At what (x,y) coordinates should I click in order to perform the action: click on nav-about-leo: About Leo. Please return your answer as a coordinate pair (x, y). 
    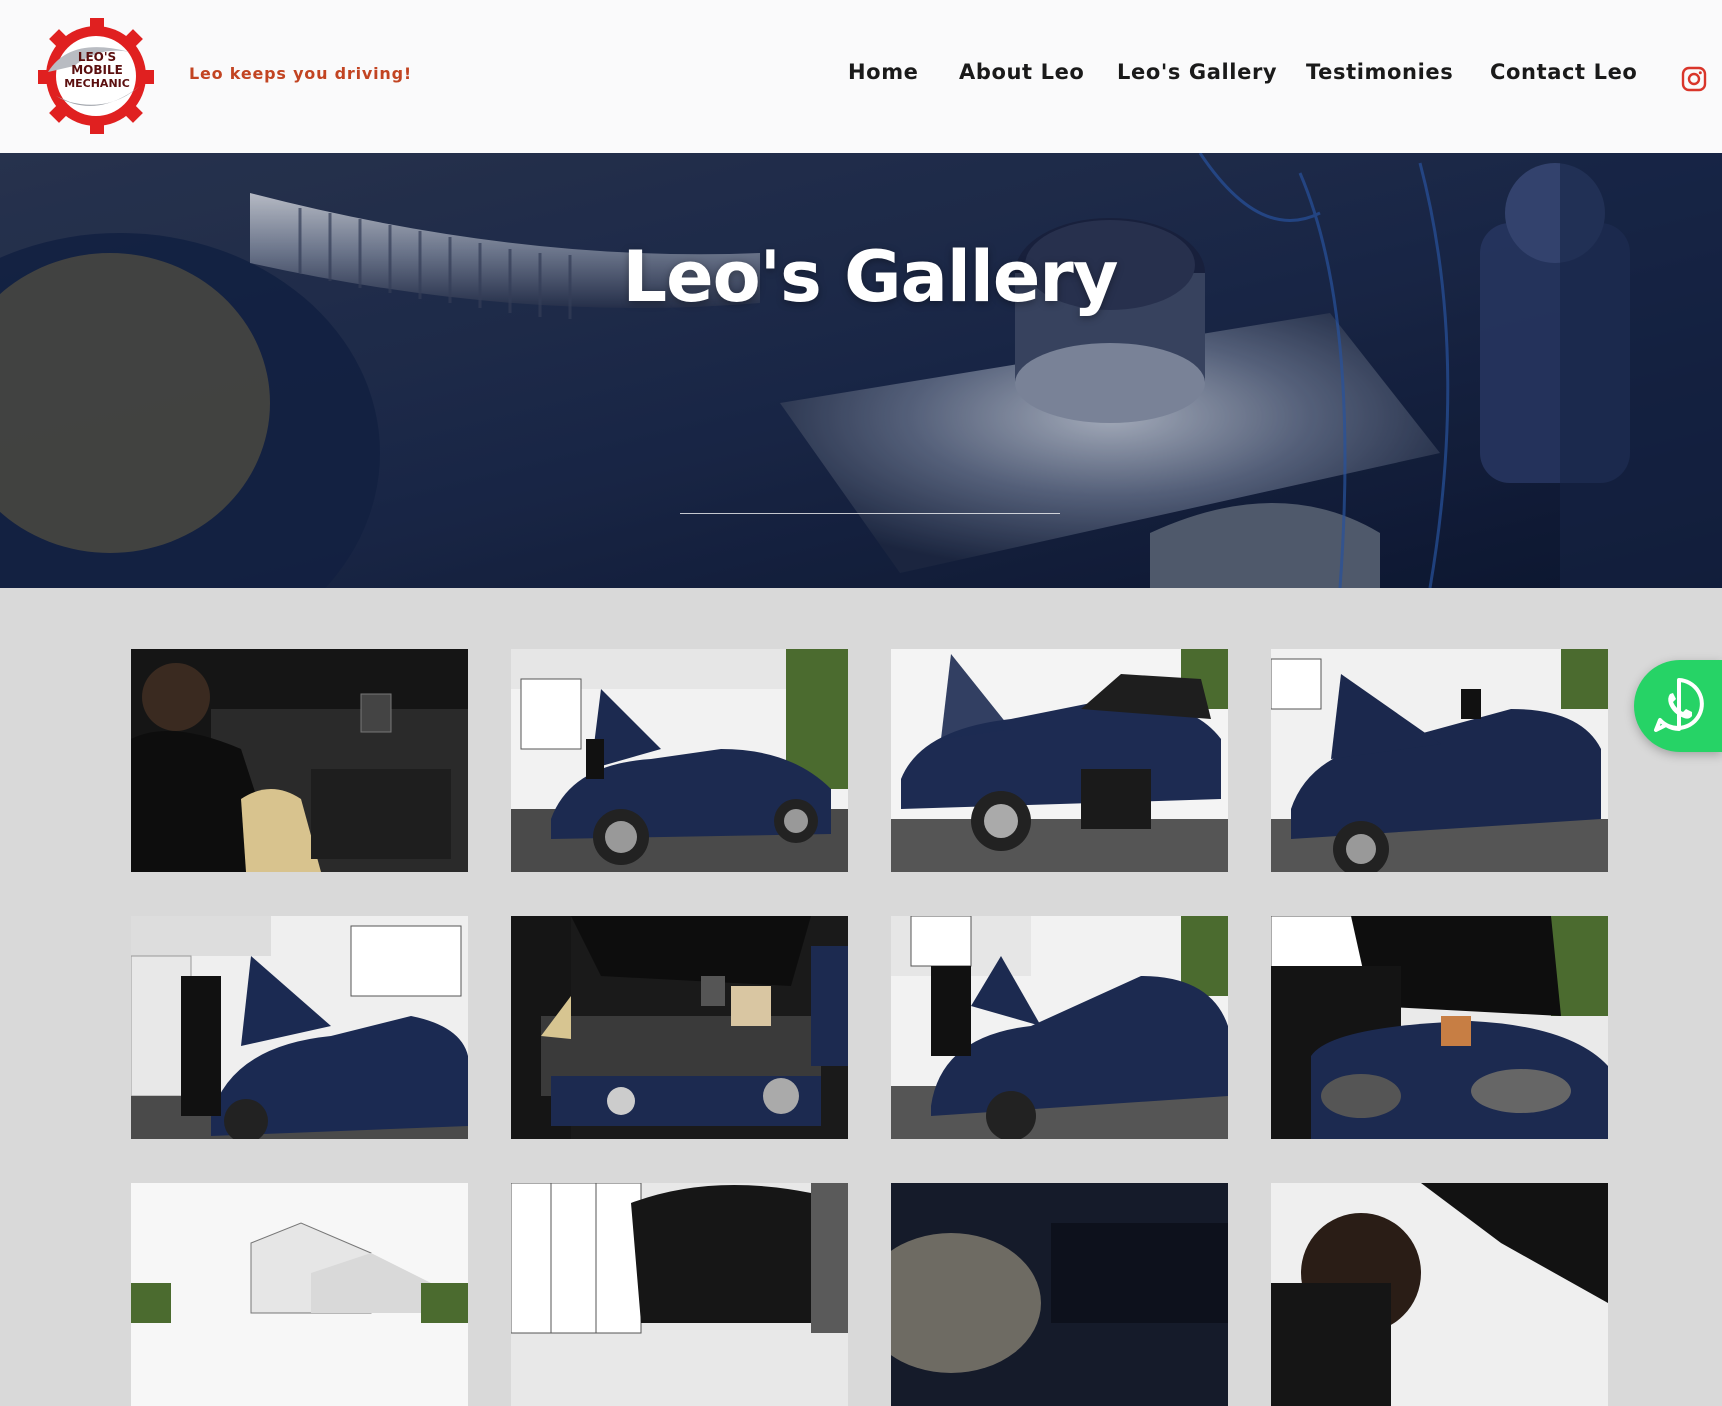
    Looking at the image, I should click on (1021, 72).